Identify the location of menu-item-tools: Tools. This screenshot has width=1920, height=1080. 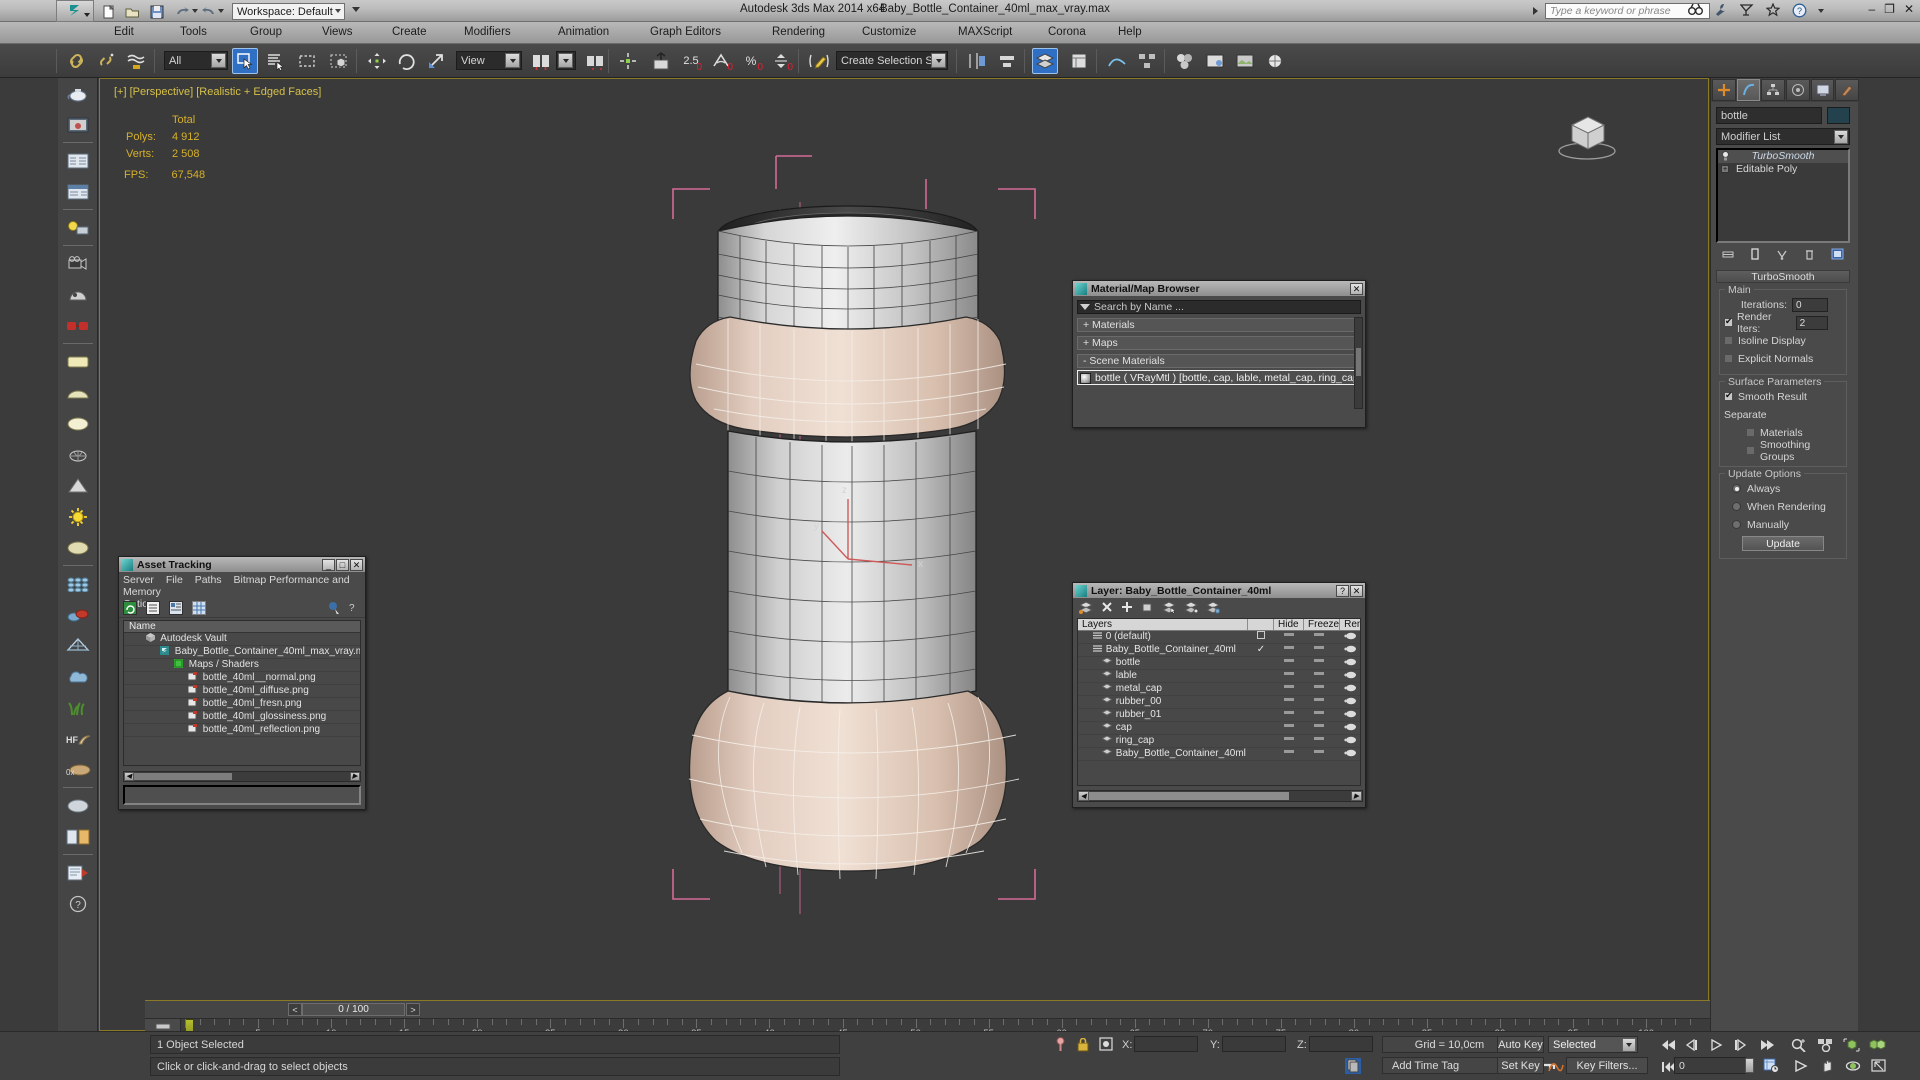
(193, 32).